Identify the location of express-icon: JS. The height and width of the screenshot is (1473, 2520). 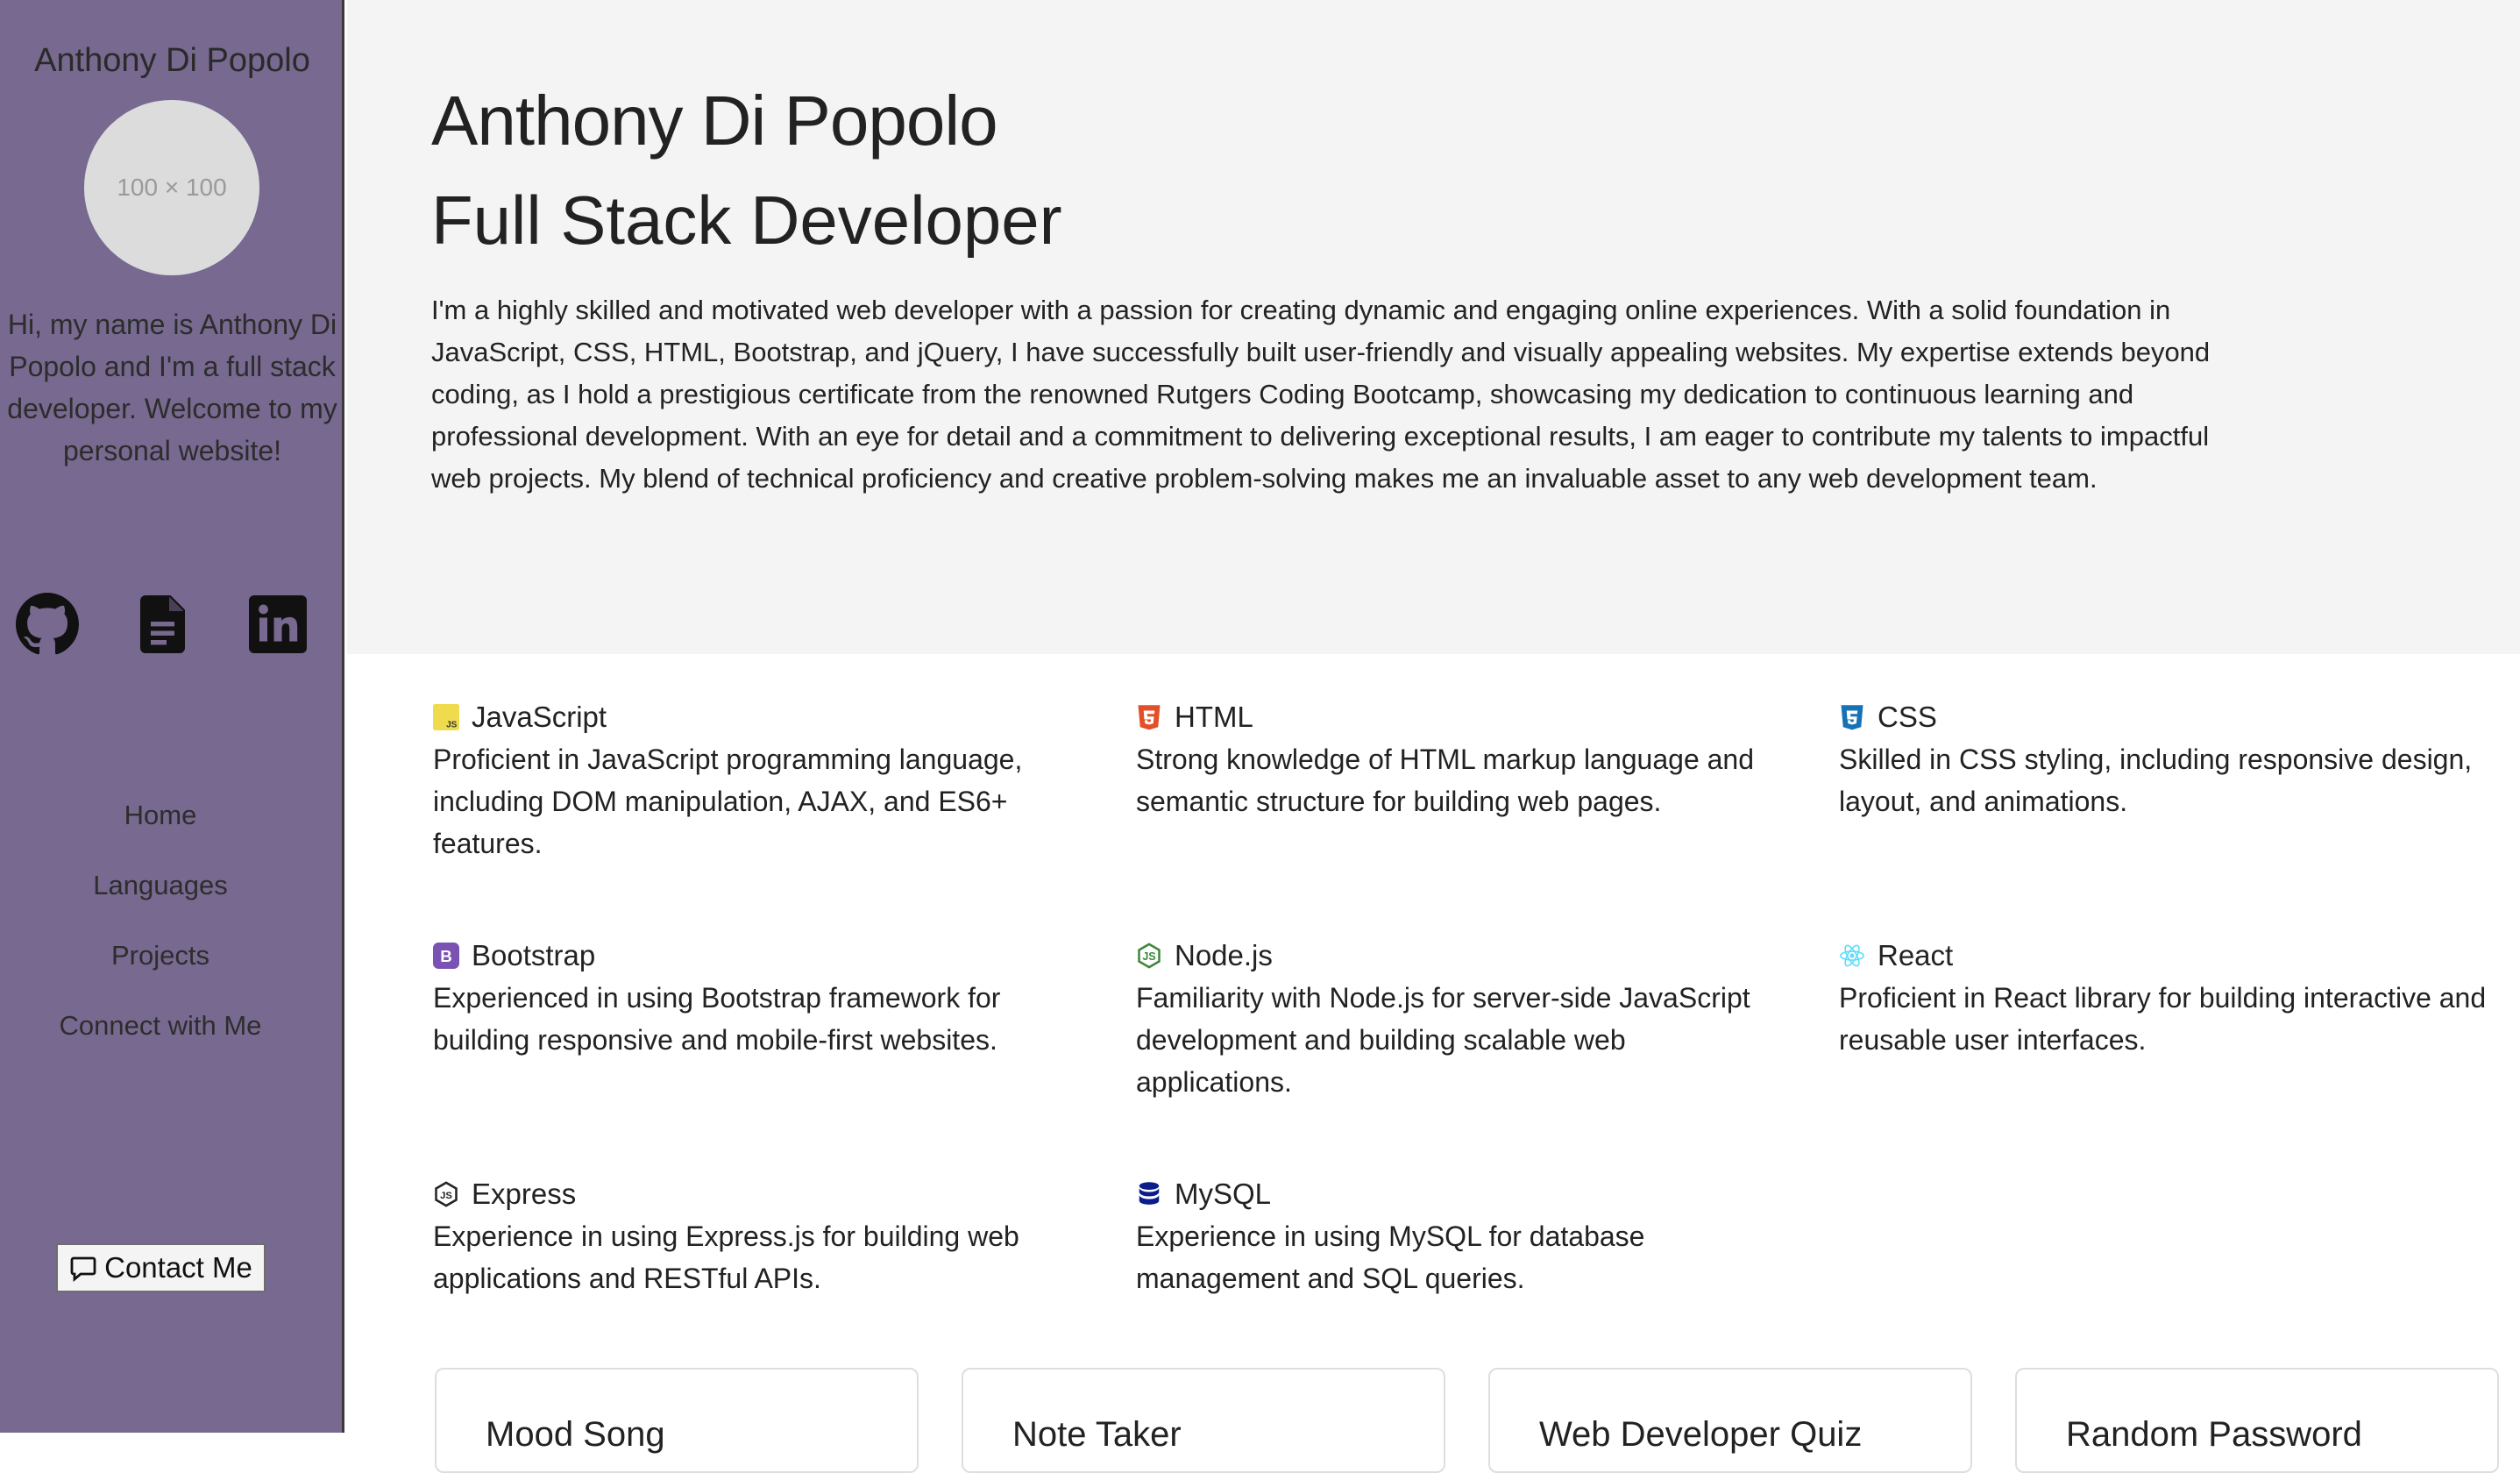
(446, 1194).